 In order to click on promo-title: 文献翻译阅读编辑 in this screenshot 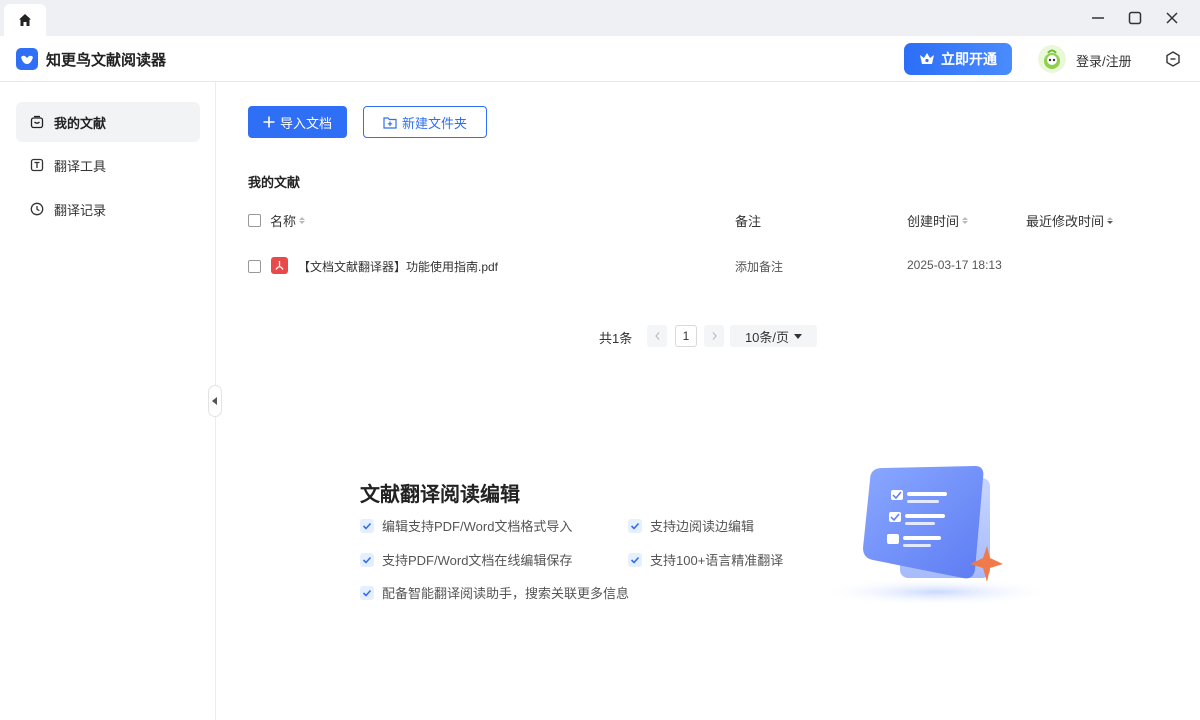, I will do `click(440, 495)`.